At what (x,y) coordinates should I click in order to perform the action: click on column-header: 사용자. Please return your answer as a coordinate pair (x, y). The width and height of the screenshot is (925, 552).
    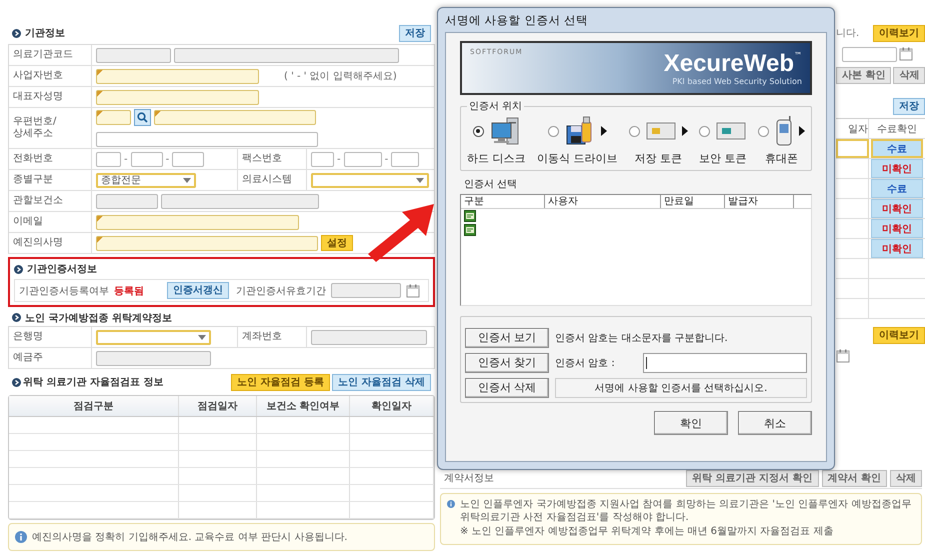
    Looking at the image, I should click on (603, 201).